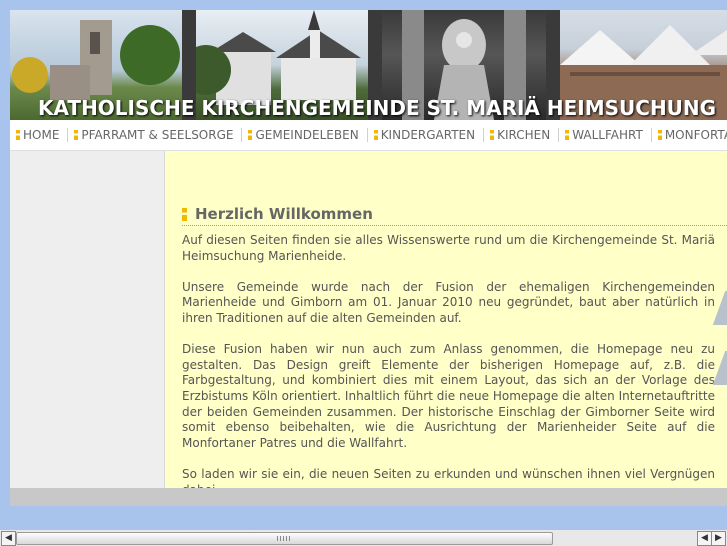 This screenshot has width=727, height=546. I want to click on nav-item-home: HOME, so click(39, 135).